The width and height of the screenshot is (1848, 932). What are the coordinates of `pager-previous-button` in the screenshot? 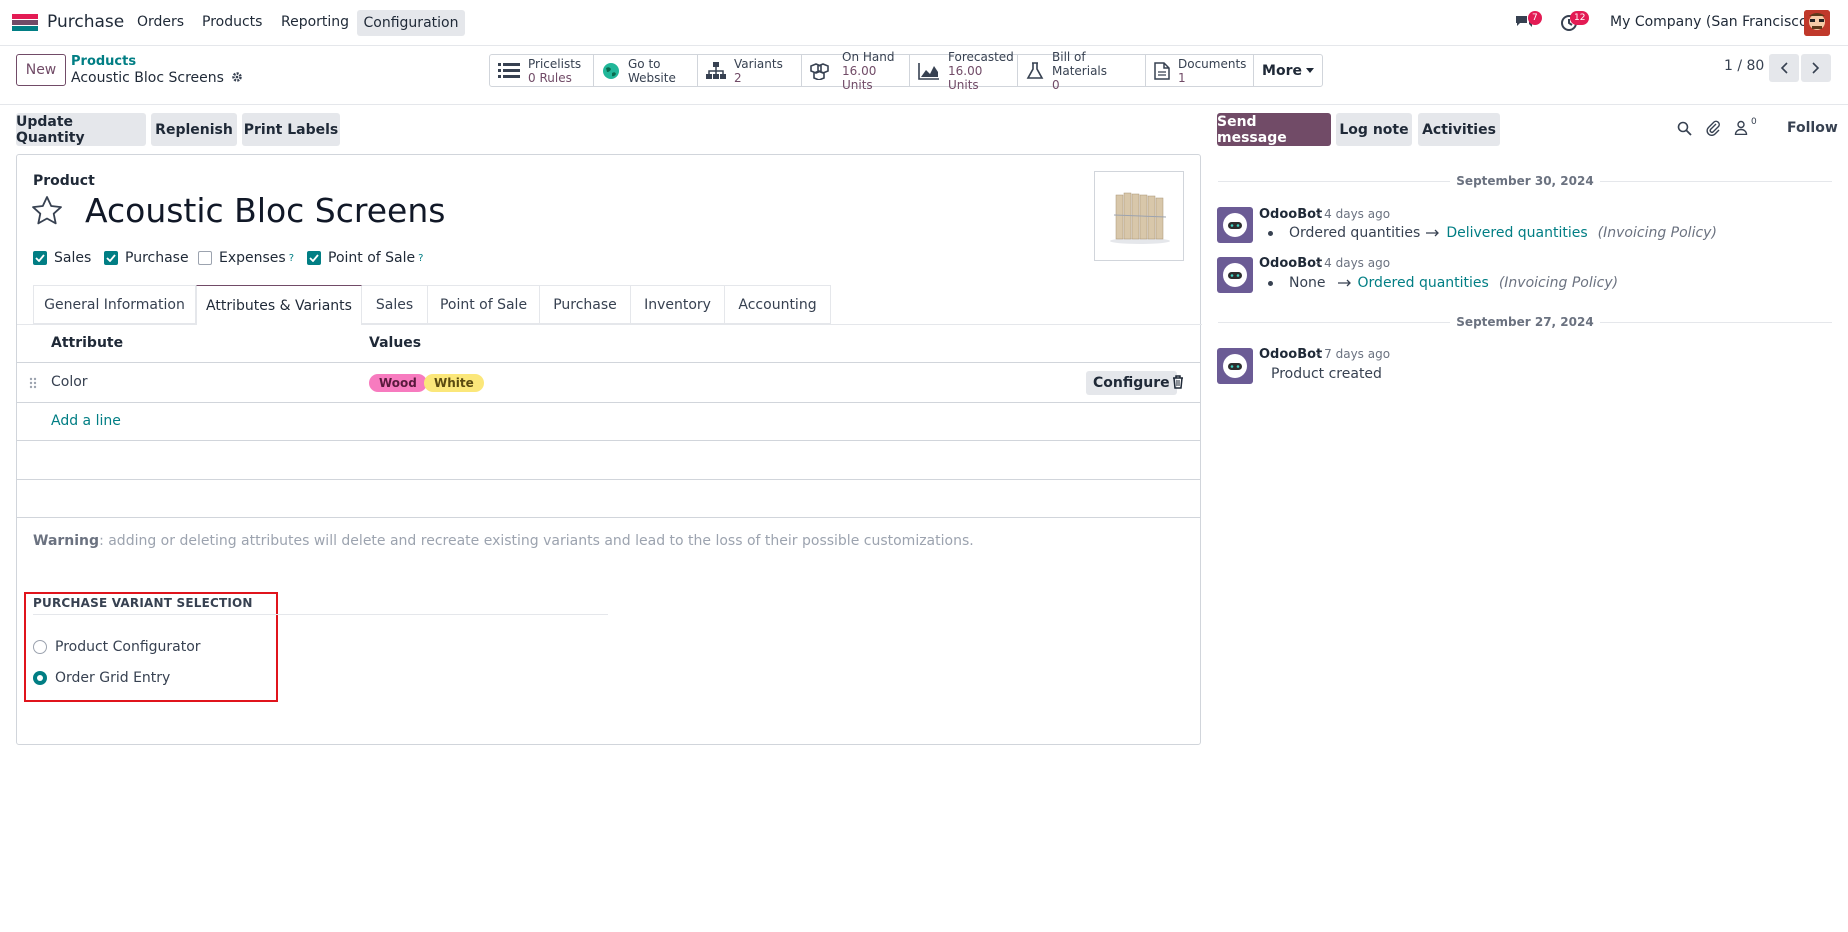 It's located at (1784, 68).